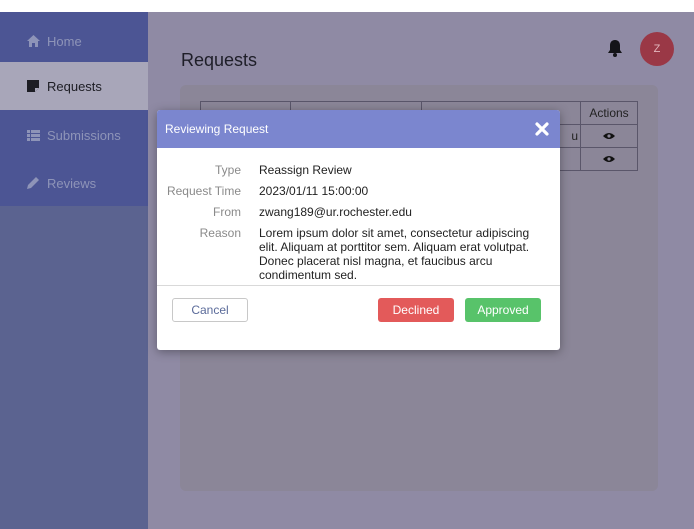 The height and width of the screenshot is (529, 694). What do you see at coordinates (203, 191) in the screenshot?
I see `field-label: Request Time` at bounding box center [203, 191].